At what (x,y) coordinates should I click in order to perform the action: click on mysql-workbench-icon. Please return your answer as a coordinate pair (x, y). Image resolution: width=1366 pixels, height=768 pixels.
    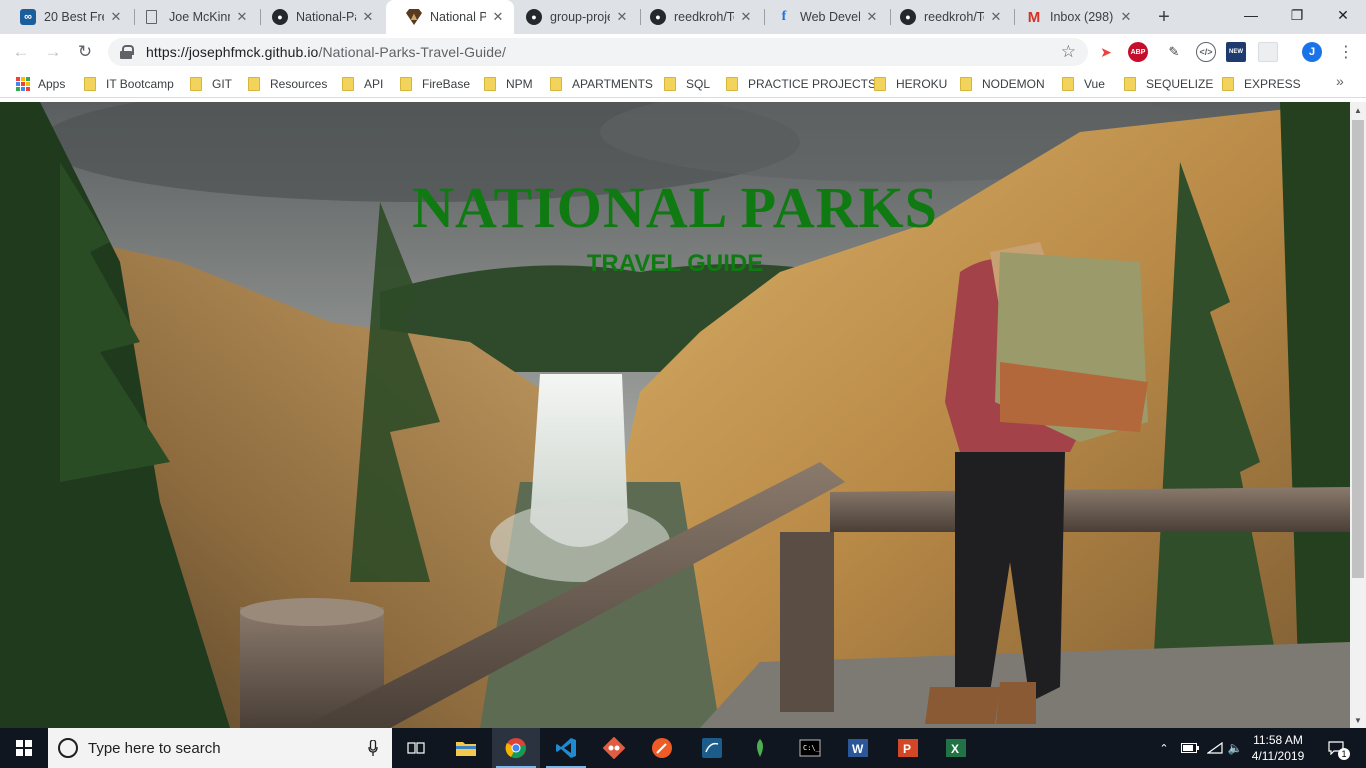
    Looking at the image, I should click on (712, 748).